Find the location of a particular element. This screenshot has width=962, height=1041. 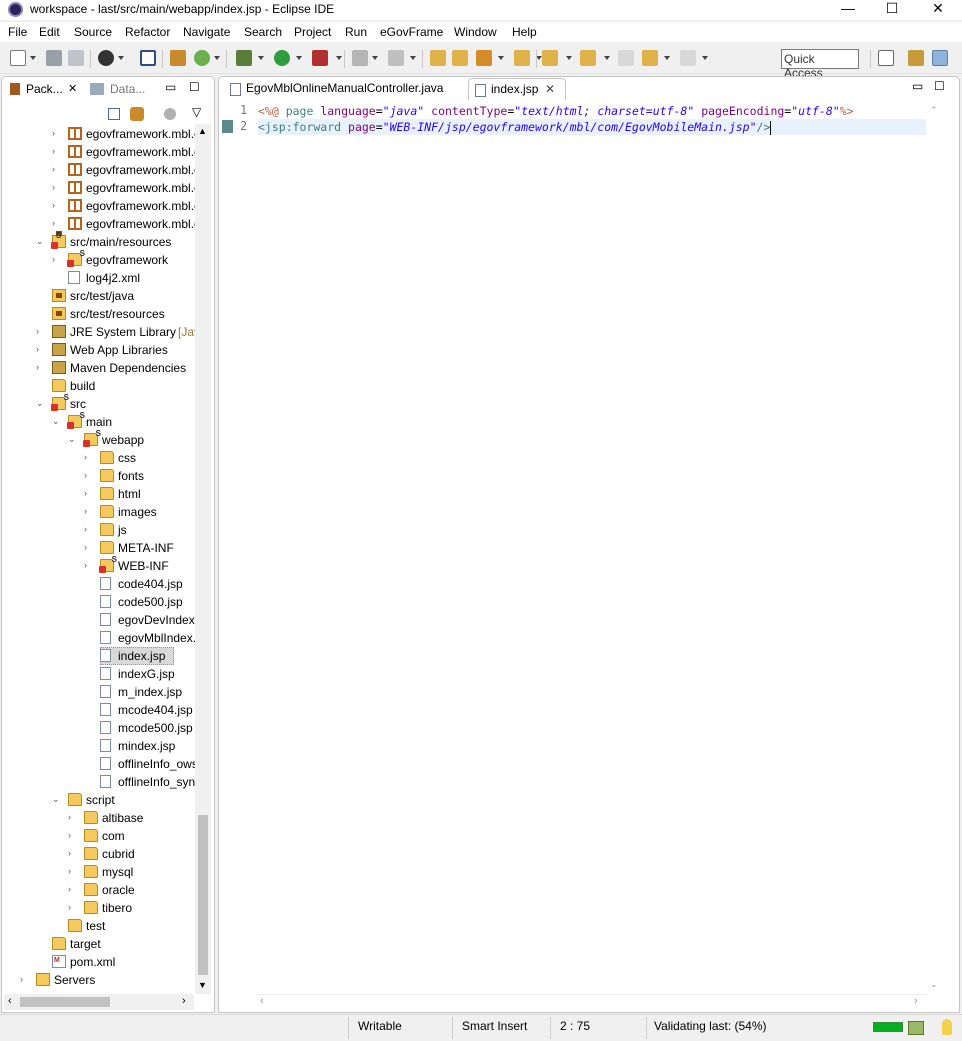

new-file-icon is located at coordinates (18, 58).